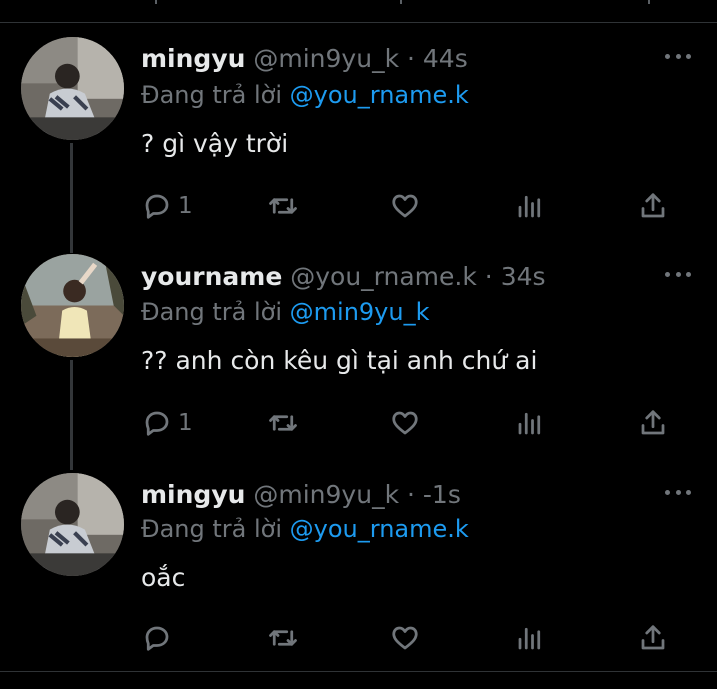  I want to click on tweet-header: mingyu @min9yu_k · 44s, so click(304, 59).